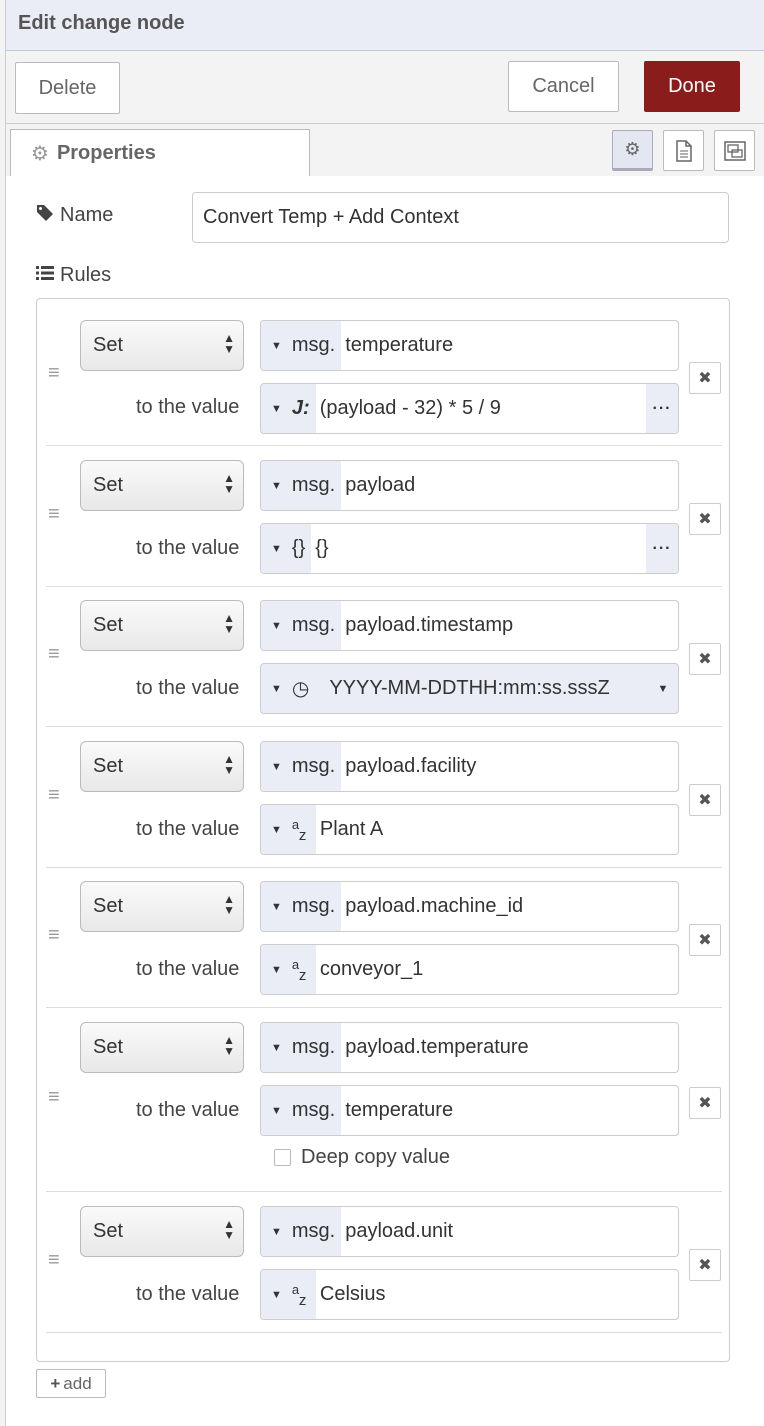 The image size is (764, 1426). I want to click on rule-value-input: ▼ J: (payload - 32) * 5 / 9 ···, so click(469, 408).